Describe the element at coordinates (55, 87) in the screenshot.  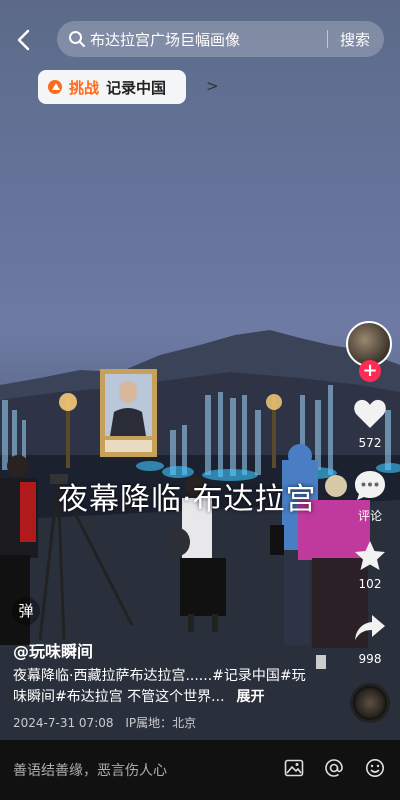
I see `fire-icon` at that location.